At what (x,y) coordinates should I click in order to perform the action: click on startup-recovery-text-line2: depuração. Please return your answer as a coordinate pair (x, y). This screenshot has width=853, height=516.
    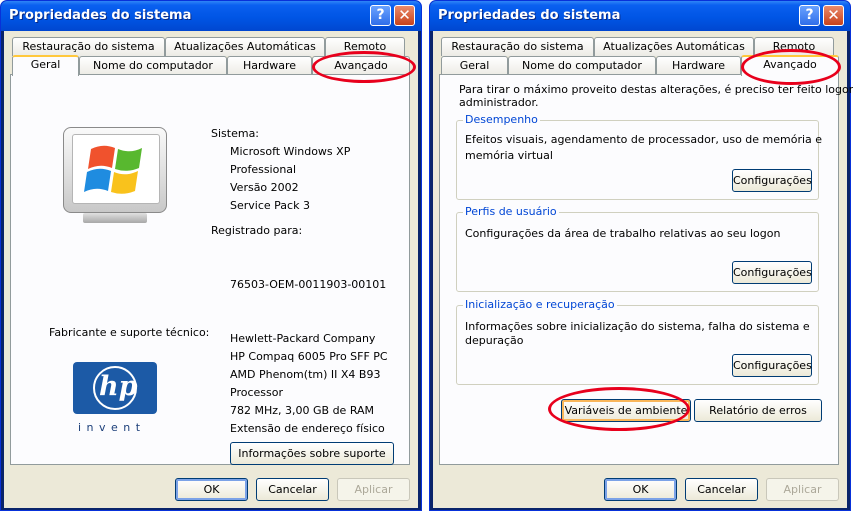
    Looking at the image, I should click on (494, 340).